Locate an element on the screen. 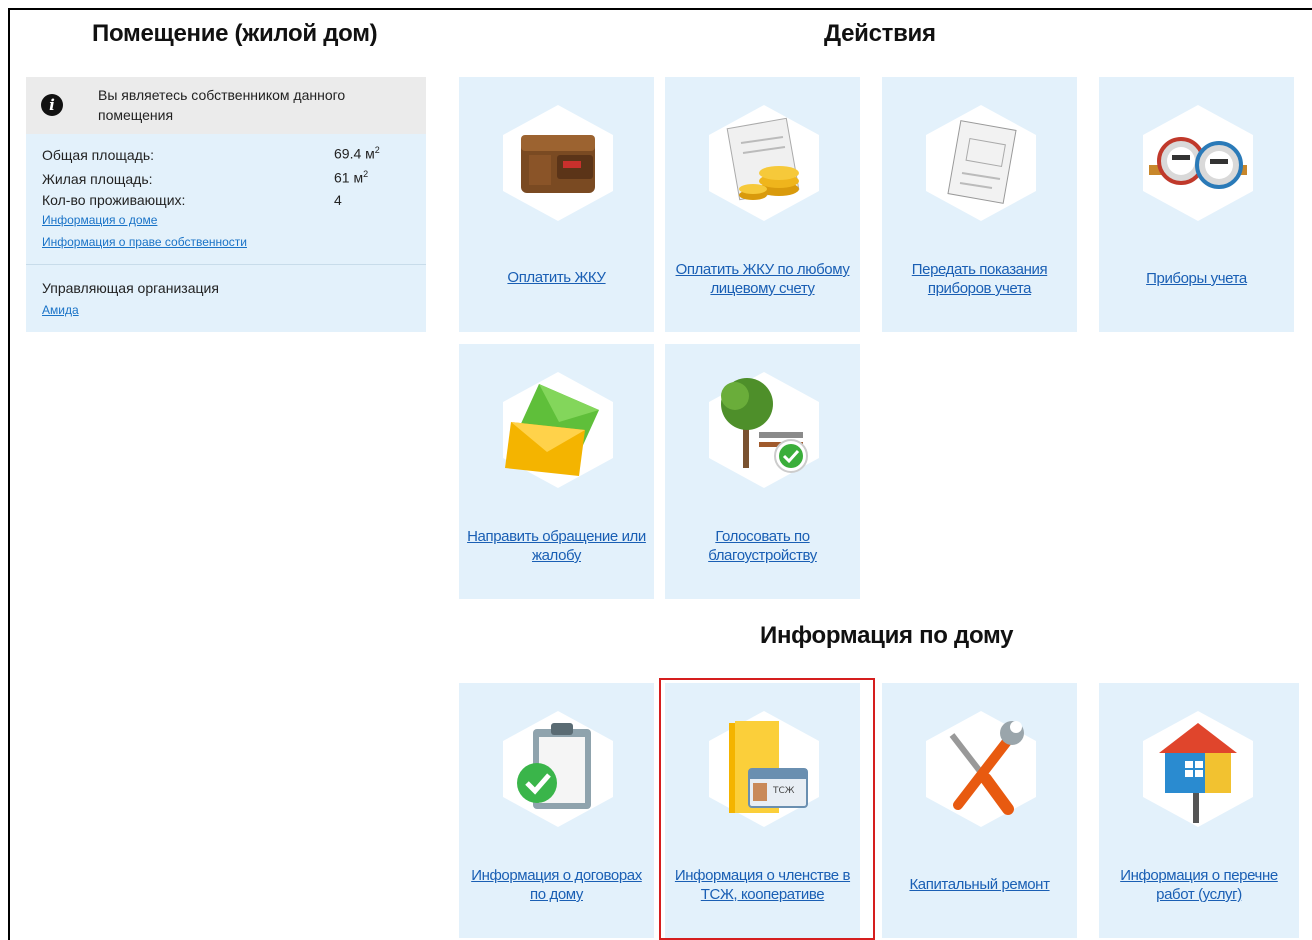 Image resolution: width=1312 pixels, height=940 pixels. tile-send-appeal: Направить обращение или жалобу is located at coordinates (556, 471).